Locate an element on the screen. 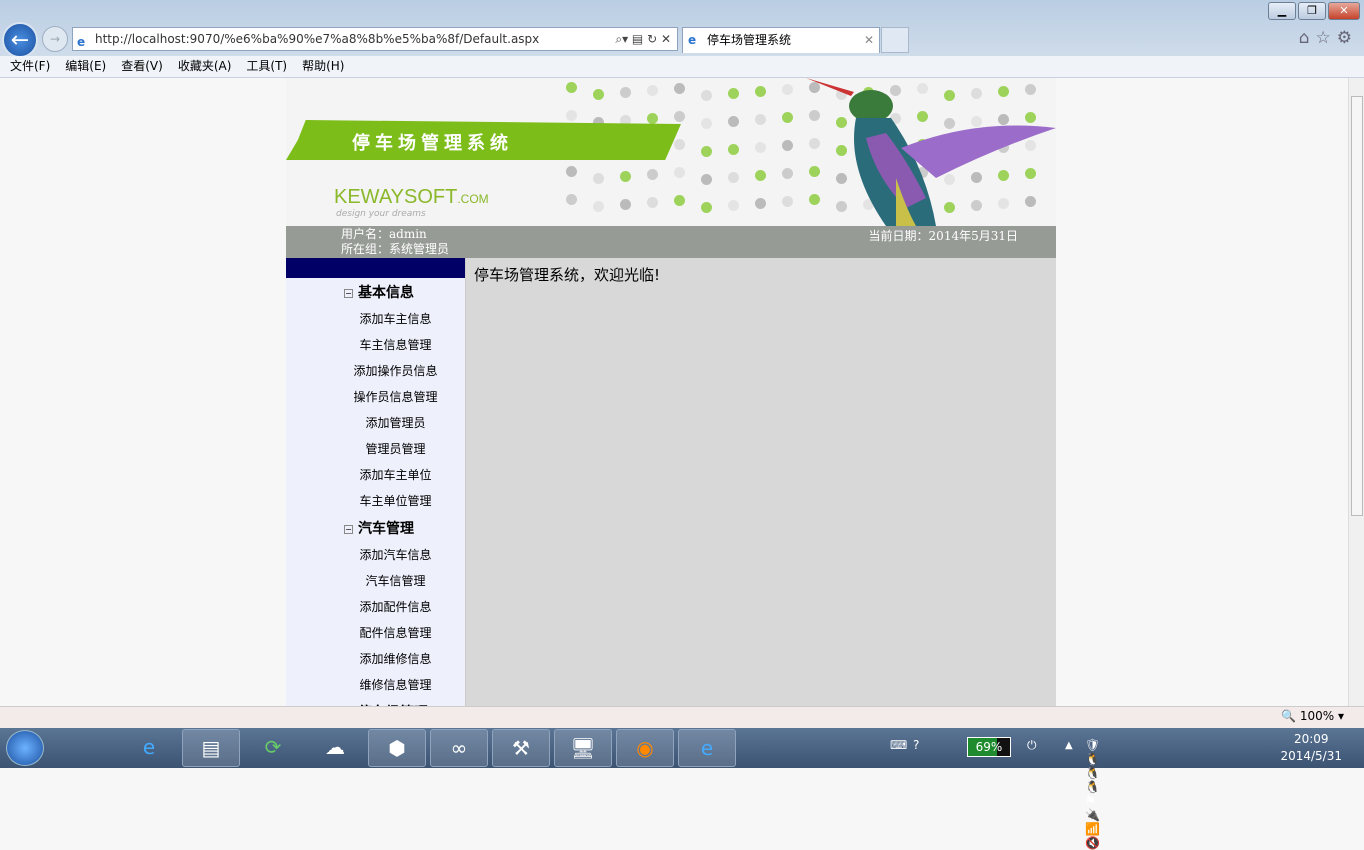 The width and height of the screenshot is (1364, 850). new-tab-button is located at coordinates (895, 40).